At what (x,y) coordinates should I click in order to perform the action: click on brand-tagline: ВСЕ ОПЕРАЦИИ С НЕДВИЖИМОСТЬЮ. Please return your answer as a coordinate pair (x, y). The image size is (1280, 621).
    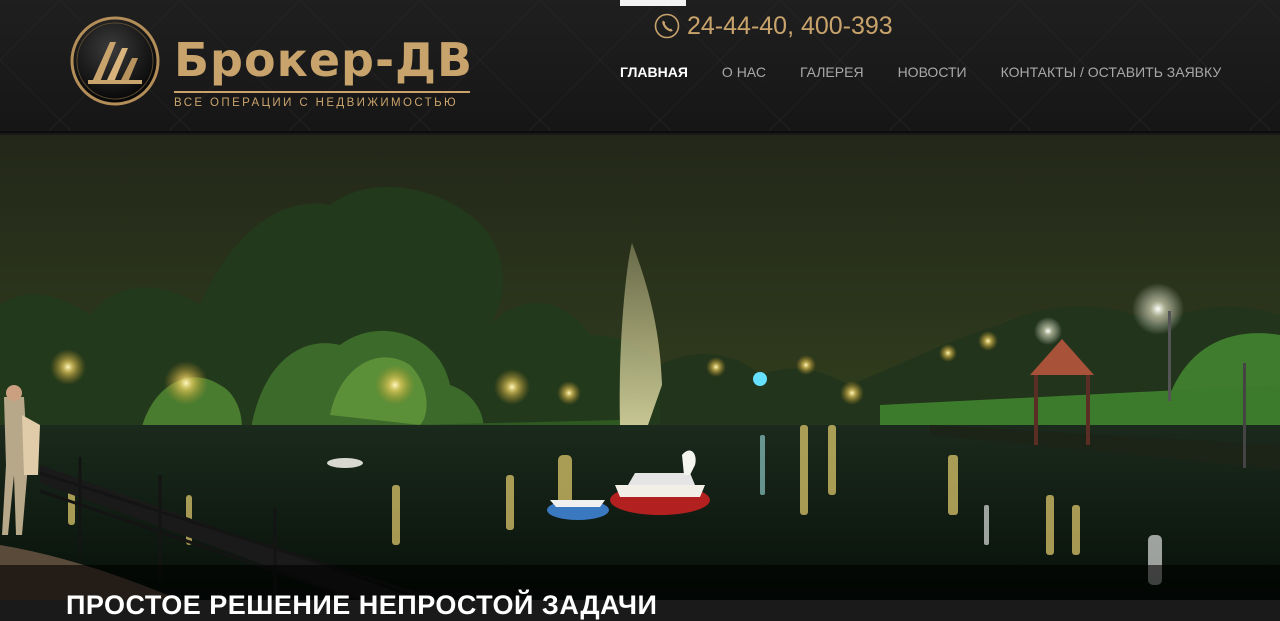
    Looking at the image, I should click on (316, 103).